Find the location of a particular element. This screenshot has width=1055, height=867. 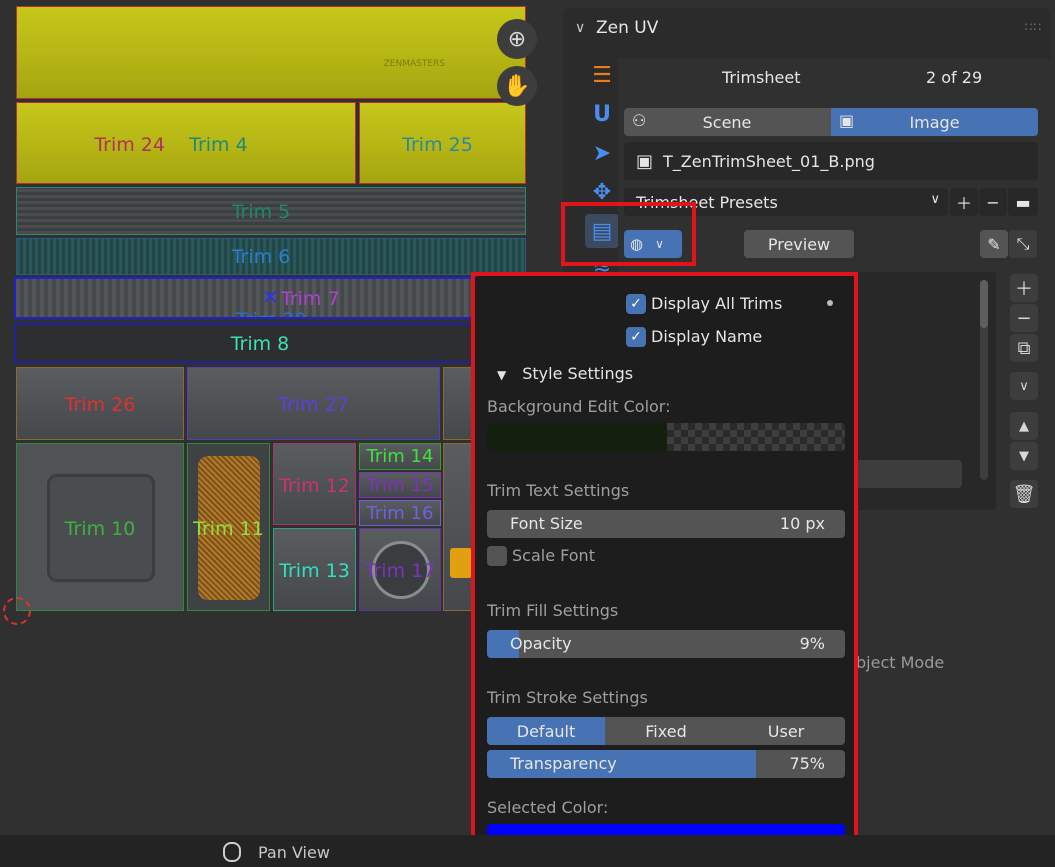

trim-8-area: Trim 8 is located at coordinates (245, 343).